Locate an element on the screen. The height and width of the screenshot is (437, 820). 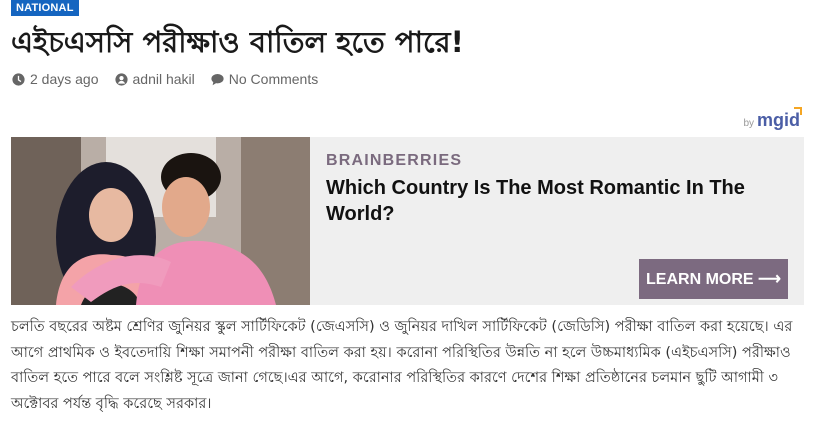
post-author: adnil hakil is located at coordinates (154, 79).